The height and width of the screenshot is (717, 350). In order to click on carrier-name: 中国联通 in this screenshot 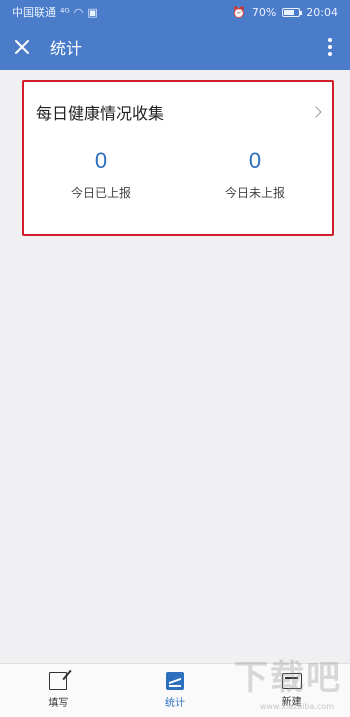, I will do `click(34, 12)`.